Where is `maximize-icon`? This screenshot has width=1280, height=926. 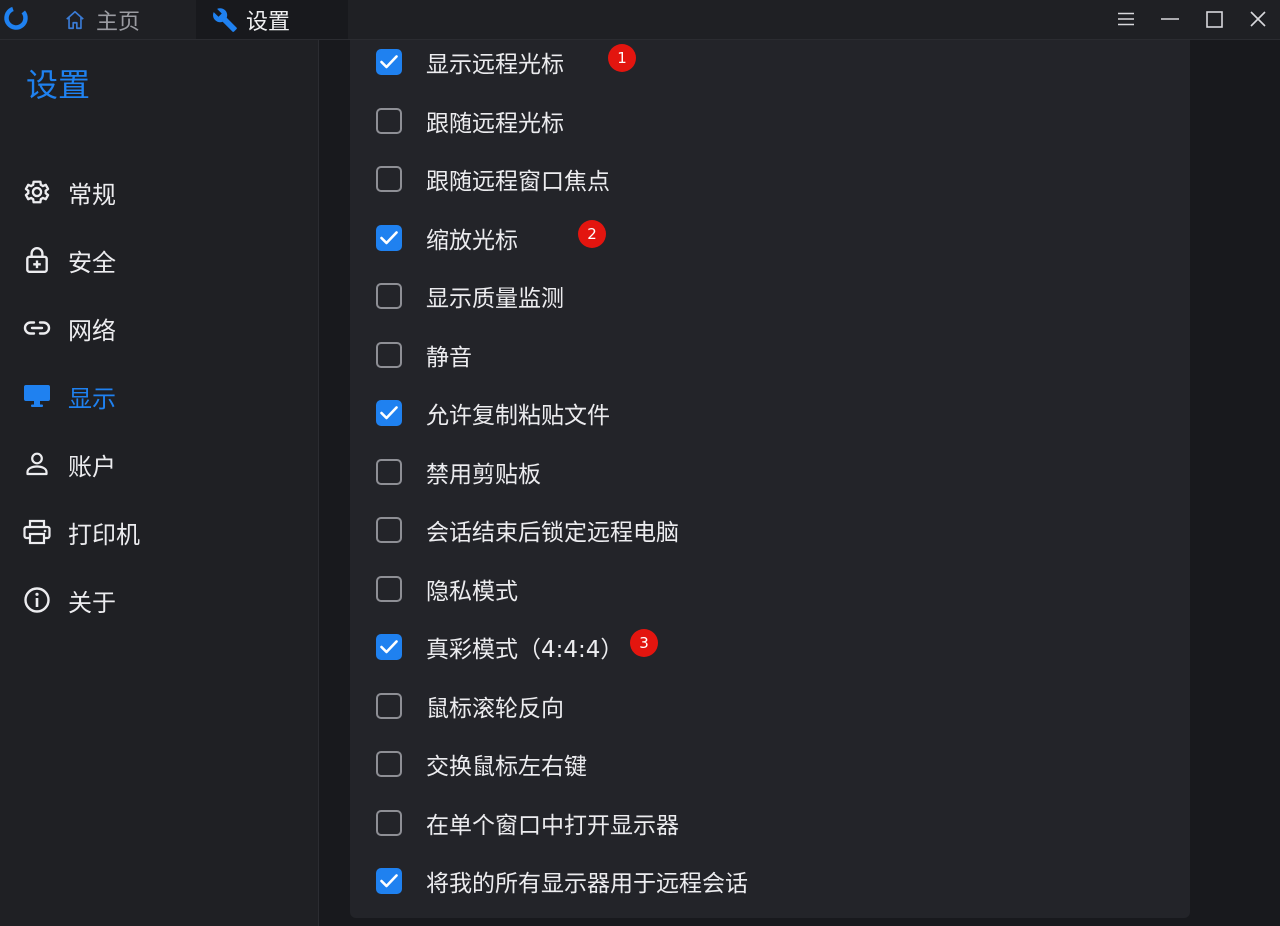 maximize-icon is located at coordinates (1214, 19).